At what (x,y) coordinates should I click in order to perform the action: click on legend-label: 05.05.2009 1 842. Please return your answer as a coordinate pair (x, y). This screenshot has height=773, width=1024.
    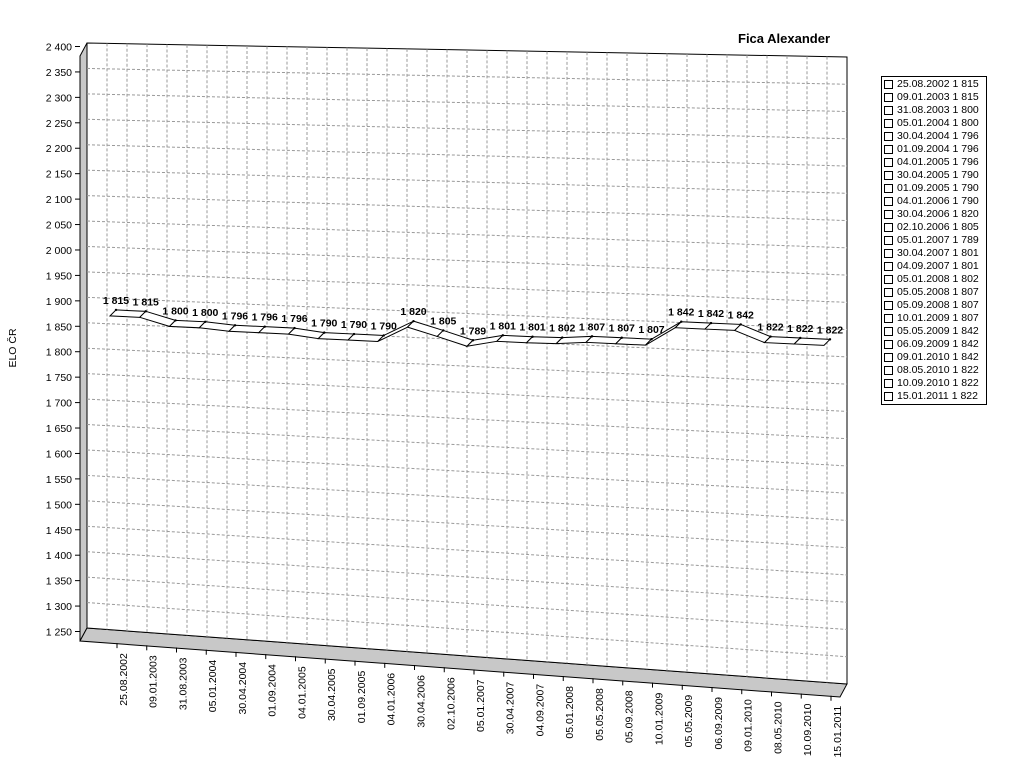
    Looking at the image, I should click on (938, 331).